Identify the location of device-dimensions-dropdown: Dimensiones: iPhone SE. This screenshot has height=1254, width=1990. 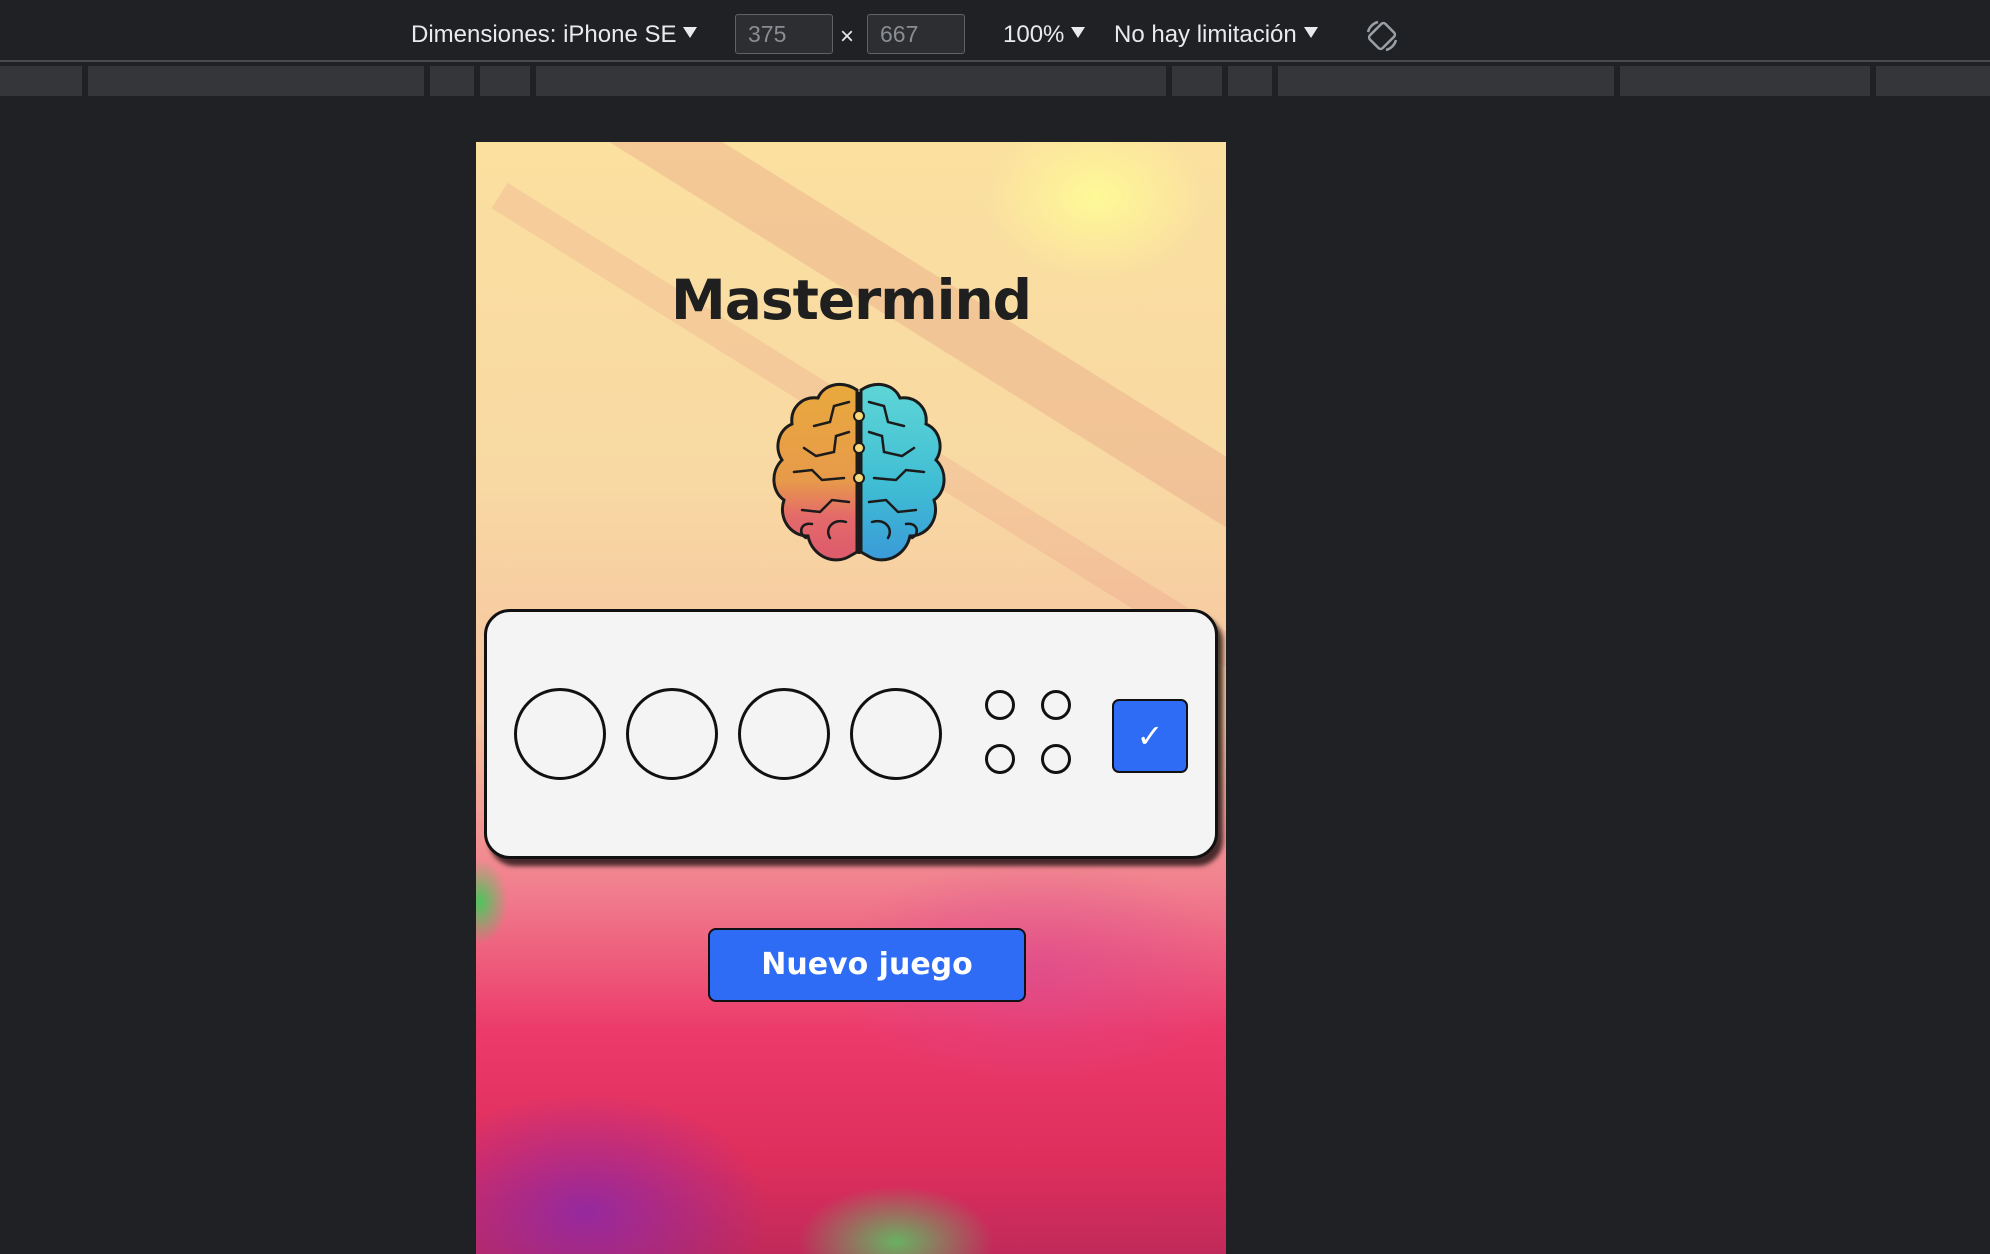
(554, 35).